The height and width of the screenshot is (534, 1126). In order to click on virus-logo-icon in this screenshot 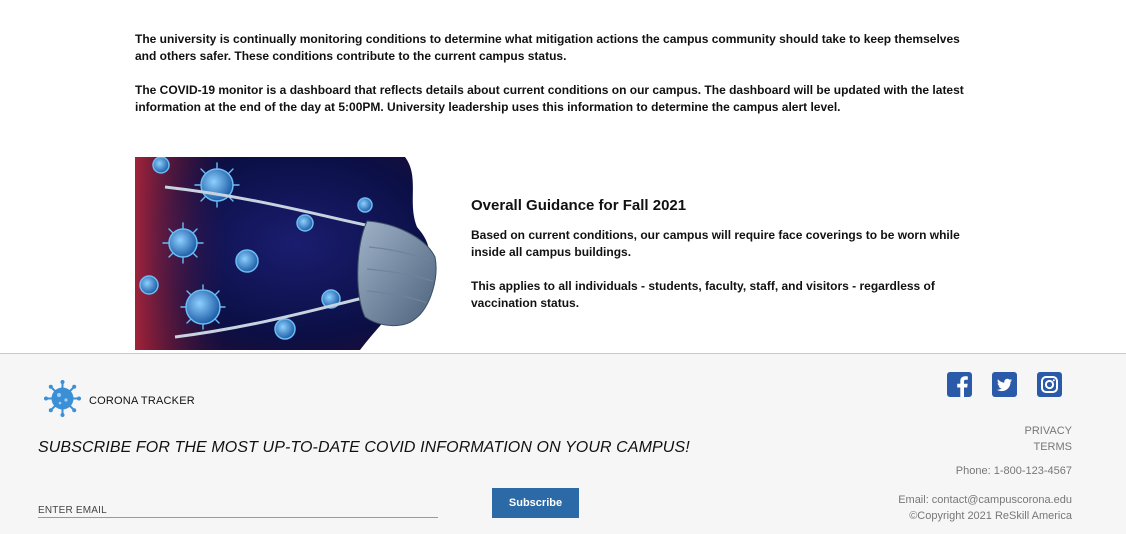, I will do `click(62, 401)`.